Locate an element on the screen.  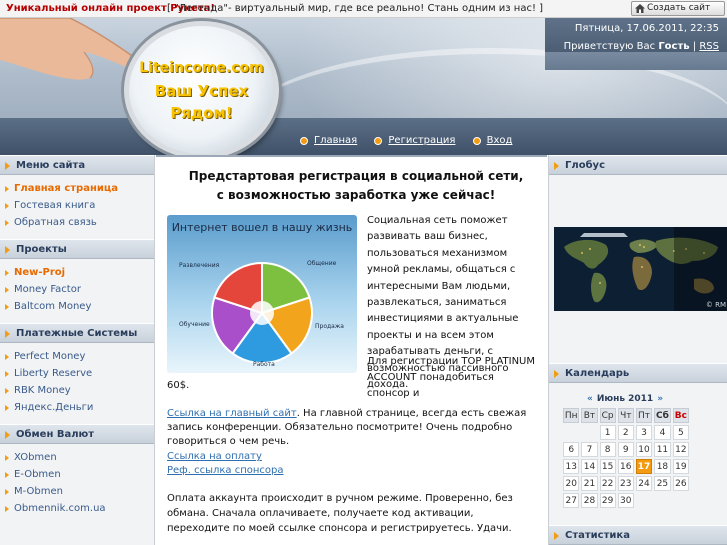
logo-site-name: Liteincome.com is located at coordinates (201, 68).